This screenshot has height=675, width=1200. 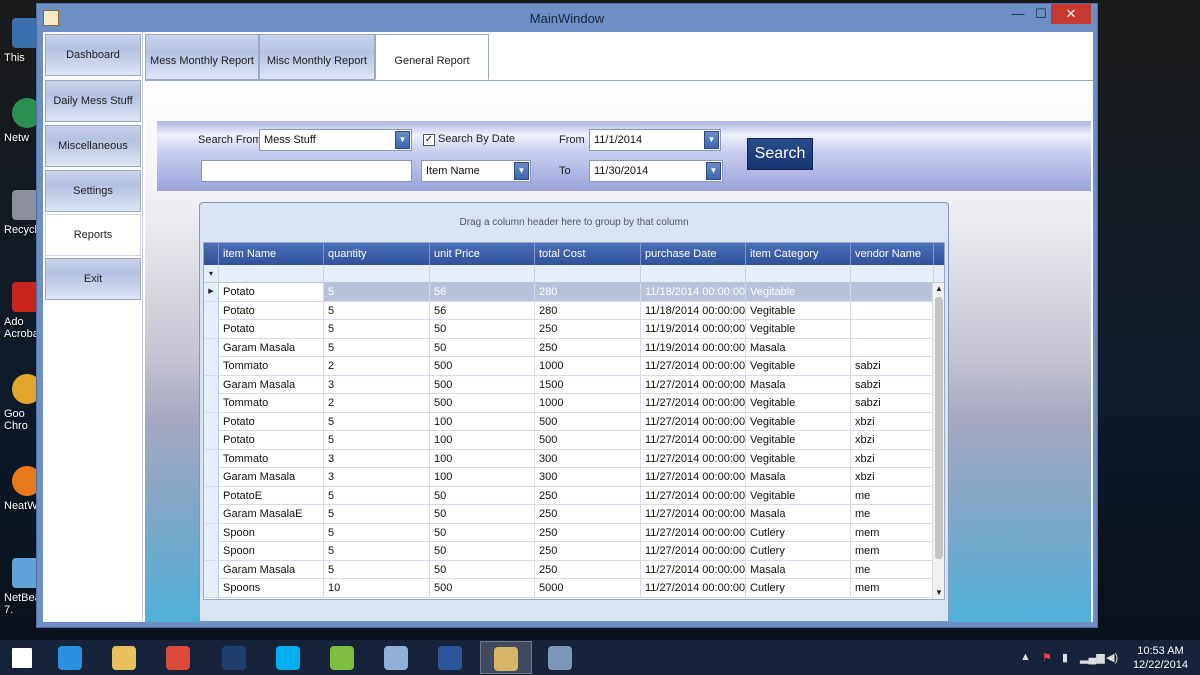 What do you see at coordinates (1071, 14) in the screenshot?
I see `close-button: ✕` at bounding box center [1071, 14].